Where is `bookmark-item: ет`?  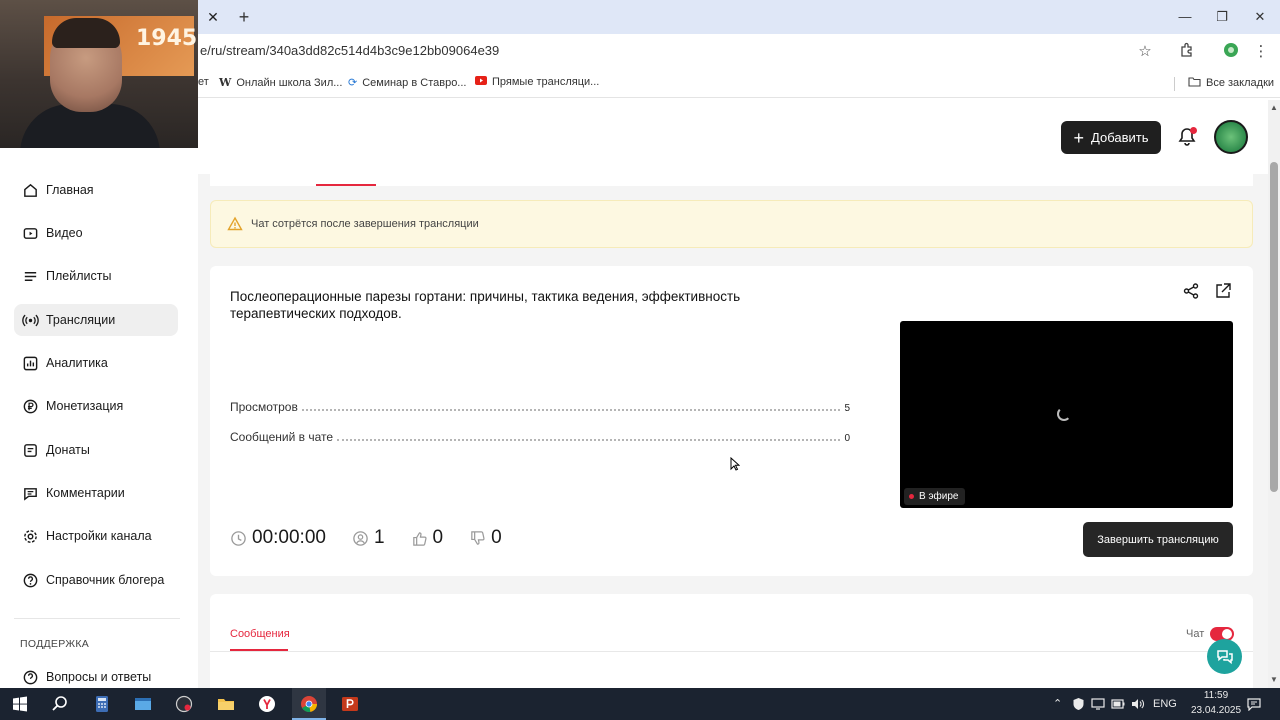 bookmark-item: ет is located at coordinates (203, 82).